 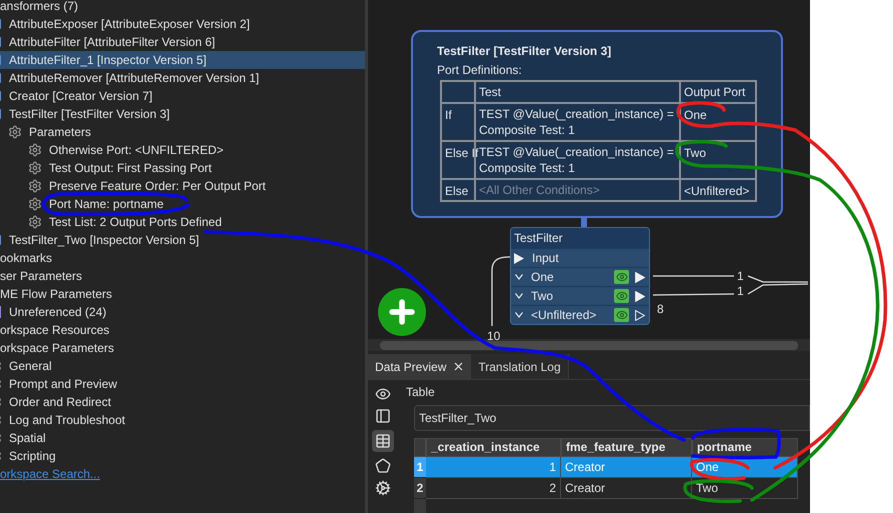 What do you see at coordinates (493, 488) in the screenshot?
I see `table-cell: 2` at bounding box center [493, 488].